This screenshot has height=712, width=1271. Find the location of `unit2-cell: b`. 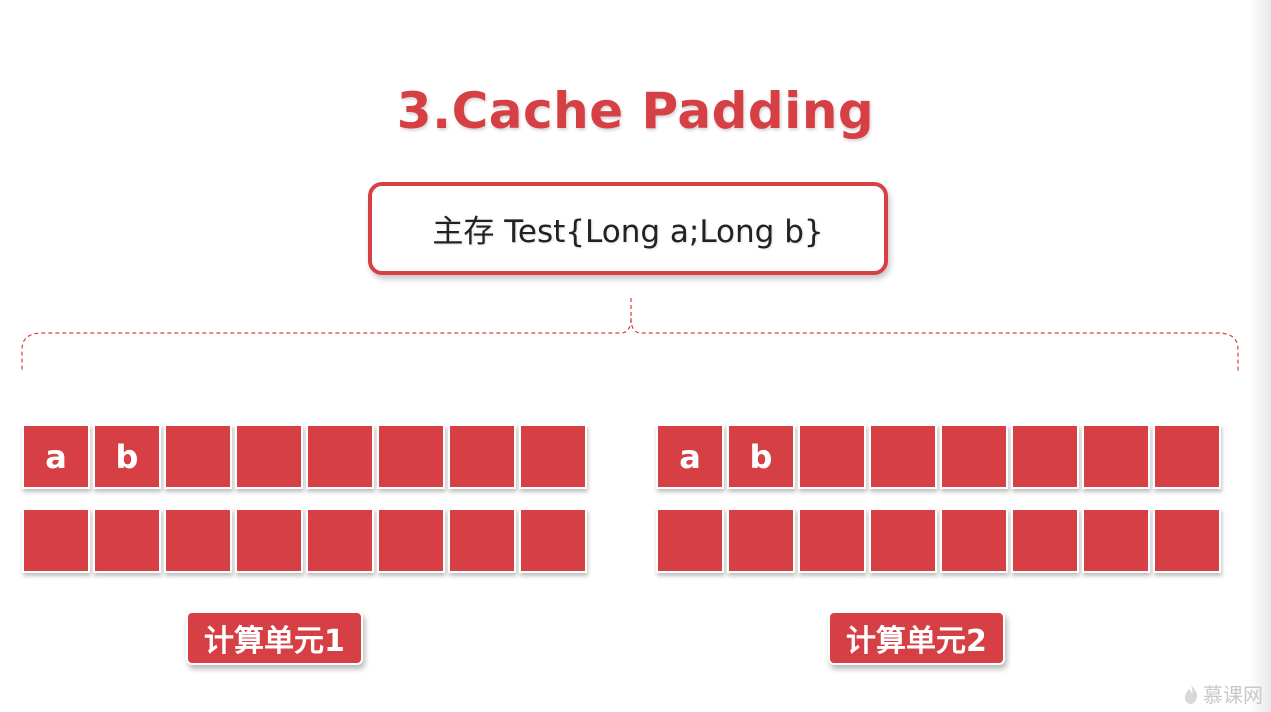

unit2-cell: b is located at coordinates (761, 456).